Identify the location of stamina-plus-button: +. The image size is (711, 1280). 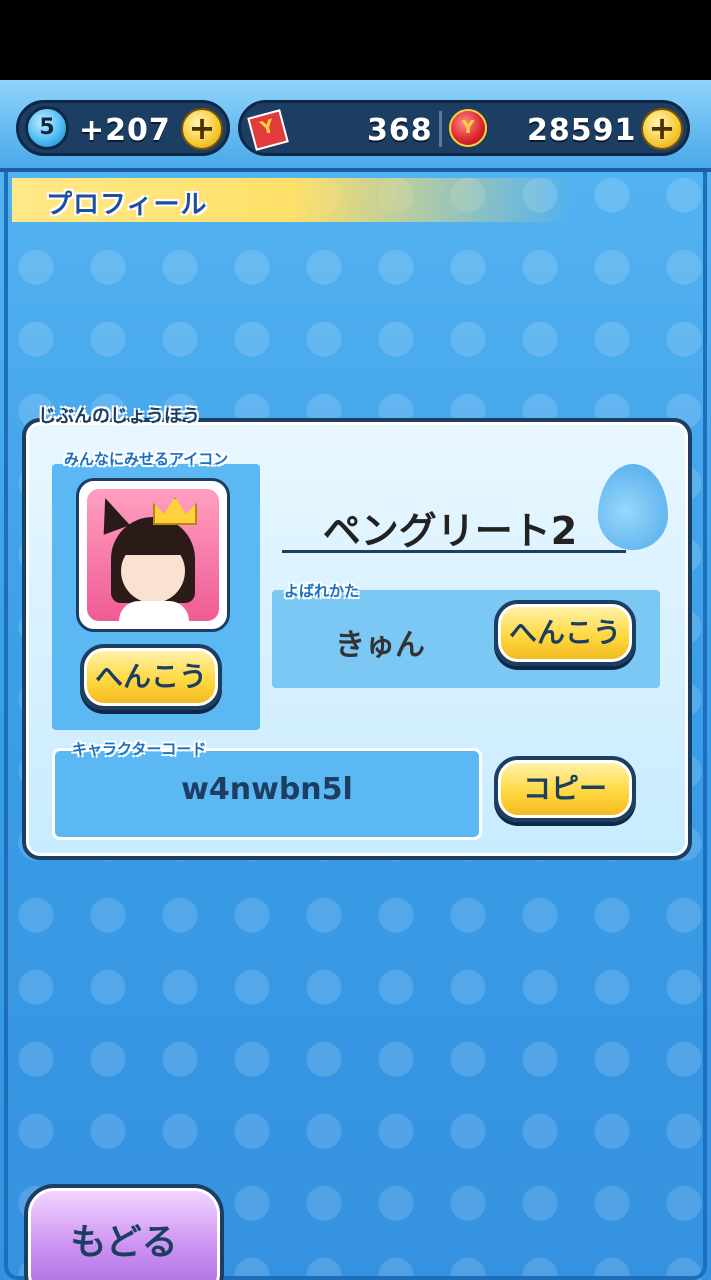
(202, 129).